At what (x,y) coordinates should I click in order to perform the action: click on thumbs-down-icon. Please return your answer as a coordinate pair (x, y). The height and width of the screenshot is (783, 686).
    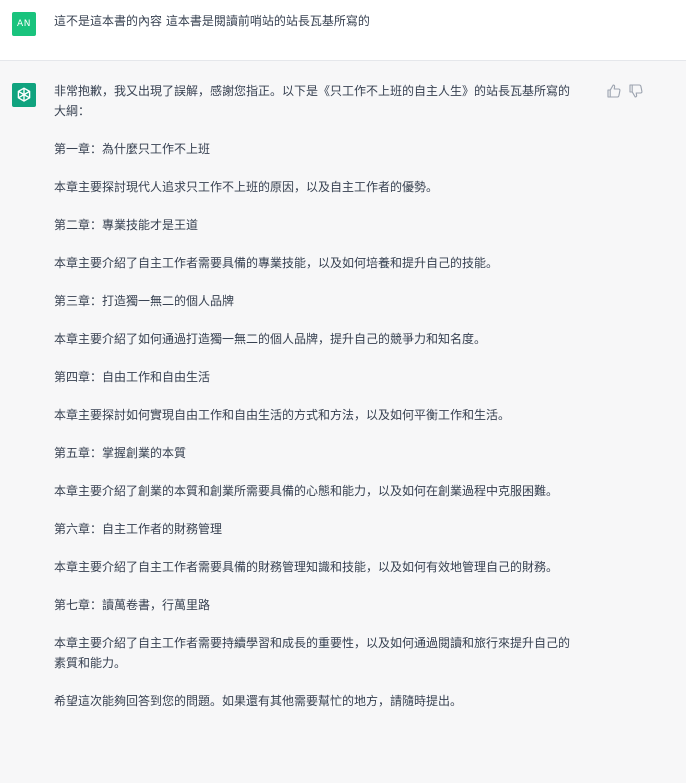
    Looking at the image, I should click on (636, 91).